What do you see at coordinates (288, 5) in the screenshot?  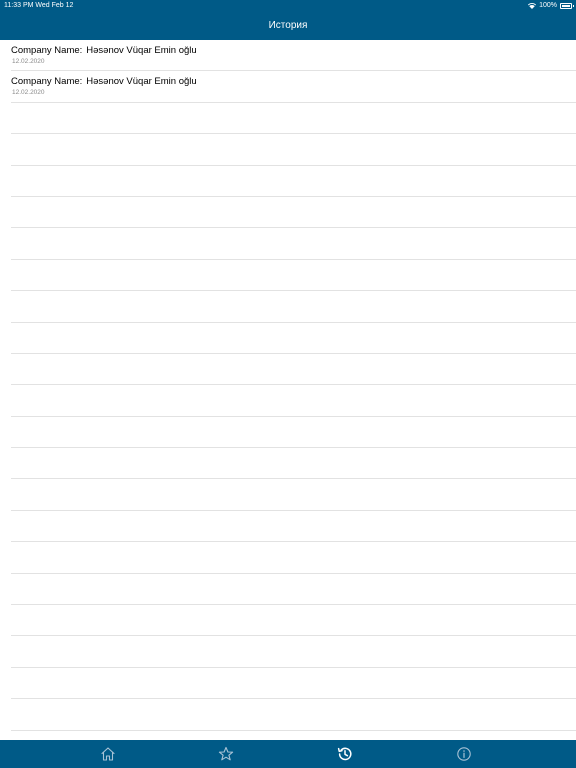 I see `status-bar: 11:33 PM Wed Feb 12 100%` at bounding box center [288, 5].